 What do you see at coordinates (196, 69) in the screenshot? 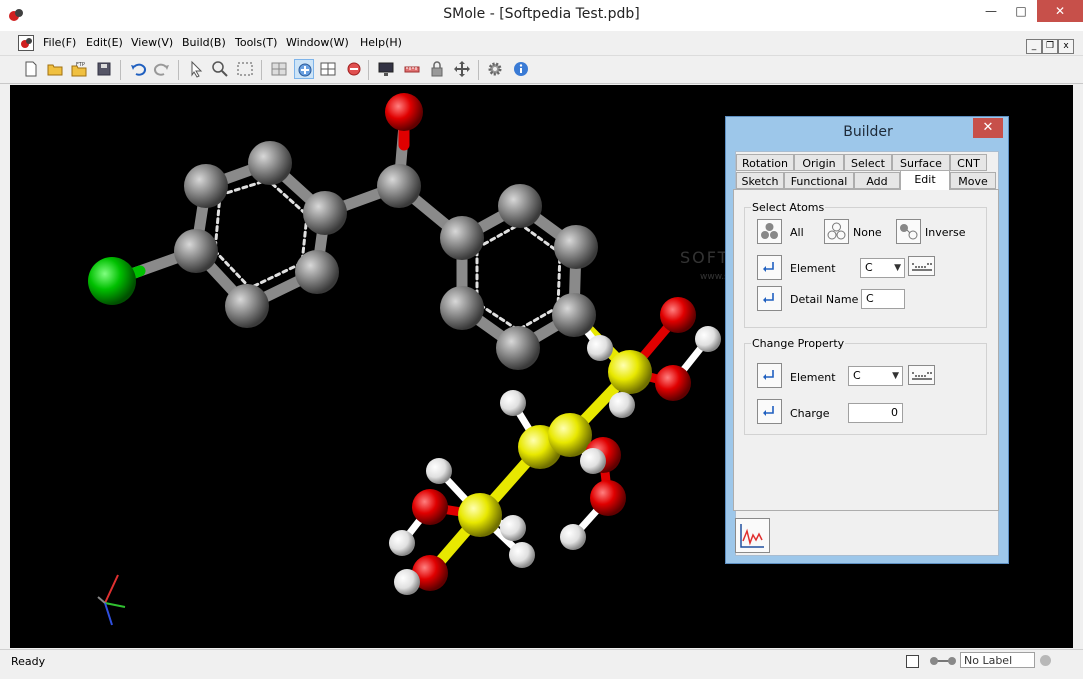
I see `pointer-icon` at bounding box center [196, 69].